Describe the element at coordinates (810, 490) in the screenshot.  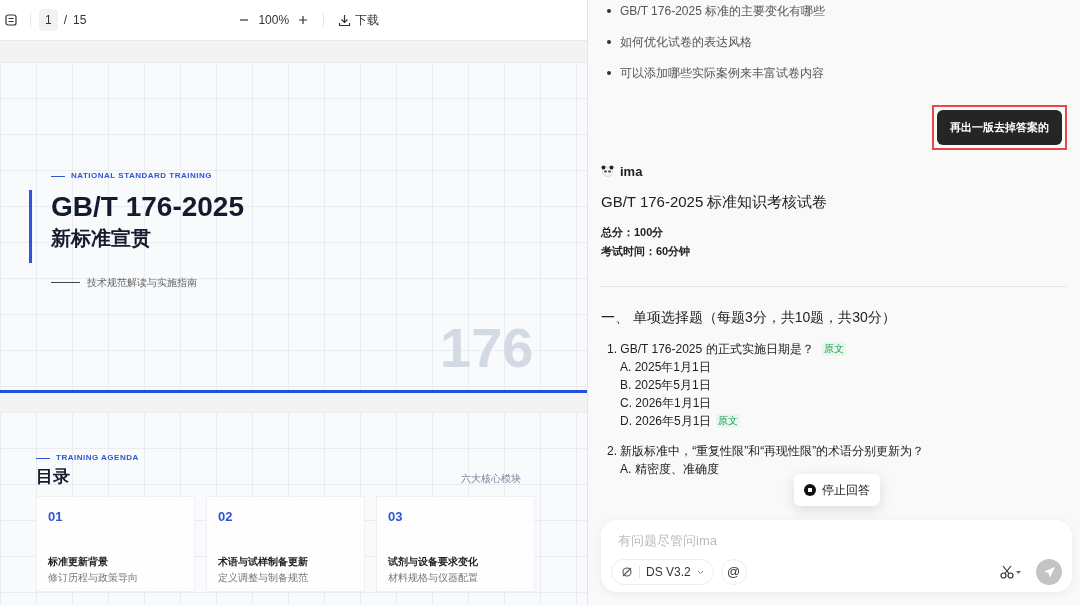
I see `stop-icon` at that location.